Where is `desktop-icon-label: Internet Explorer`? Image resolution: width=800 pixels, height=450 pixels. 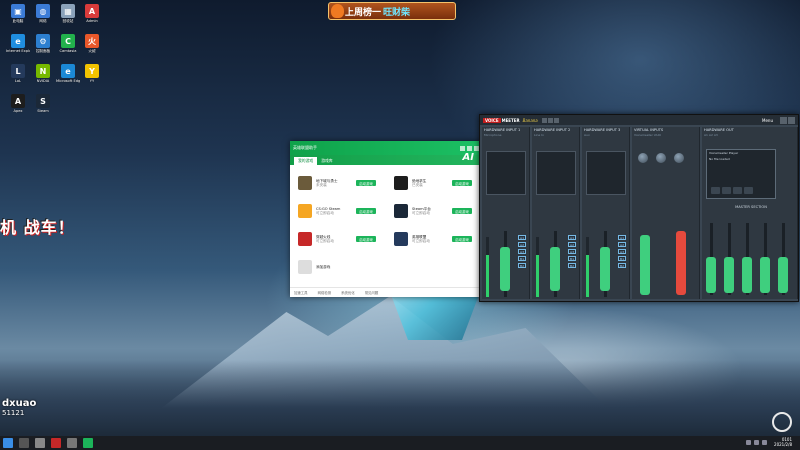 desktop-icon-label: Internet Explorer is located at coordinates (18, 51).